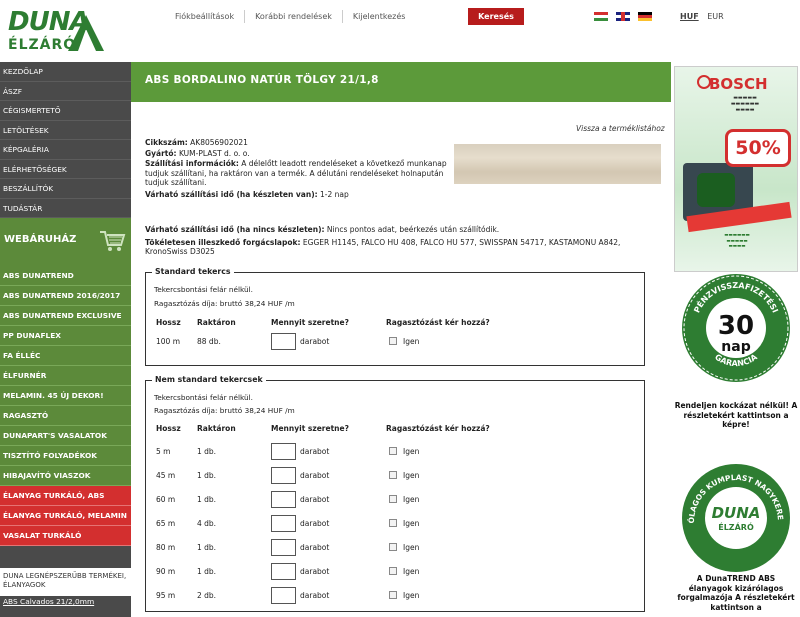  Describe the element at coordinates (224, 303) in the screenshot. I see `standard-note-2: Ragasztózás díja: bruttó 38,24 HUF /m` at that location.